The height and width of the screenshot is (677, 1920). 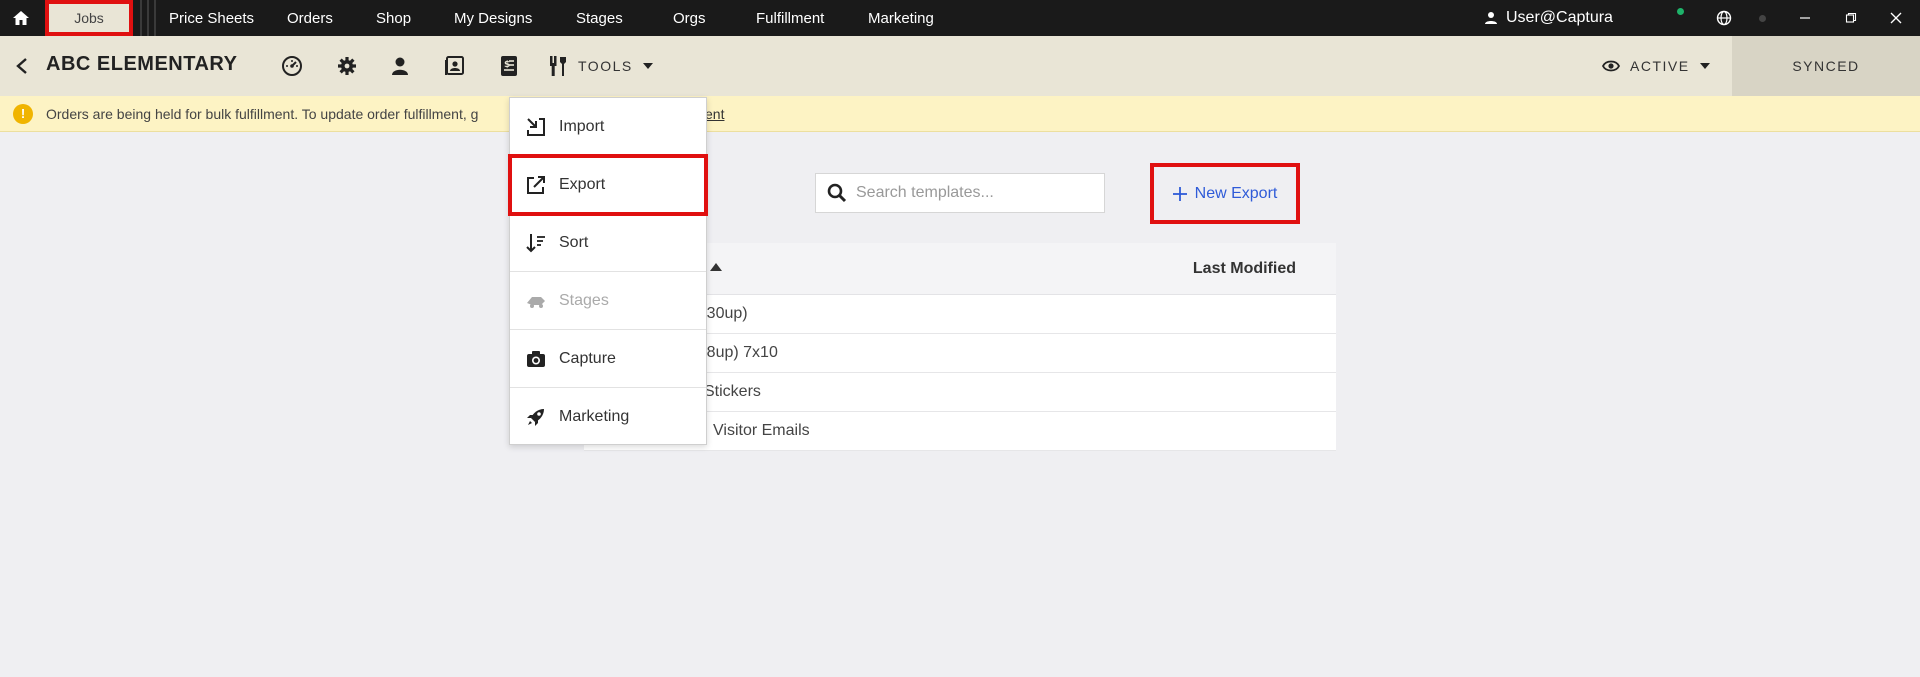 I want to click on connection-indicator, so click(x=1762, y=18).